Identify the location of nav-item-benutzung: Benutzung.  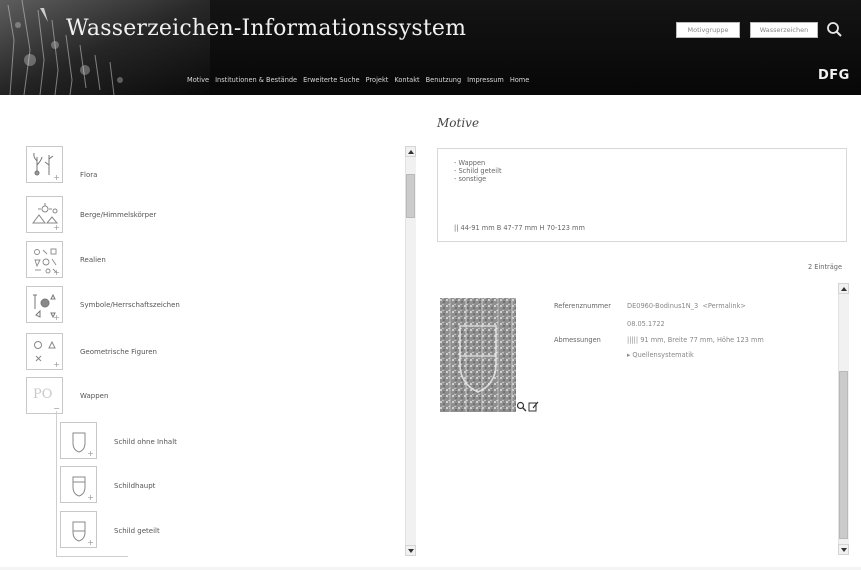
(444, 80).